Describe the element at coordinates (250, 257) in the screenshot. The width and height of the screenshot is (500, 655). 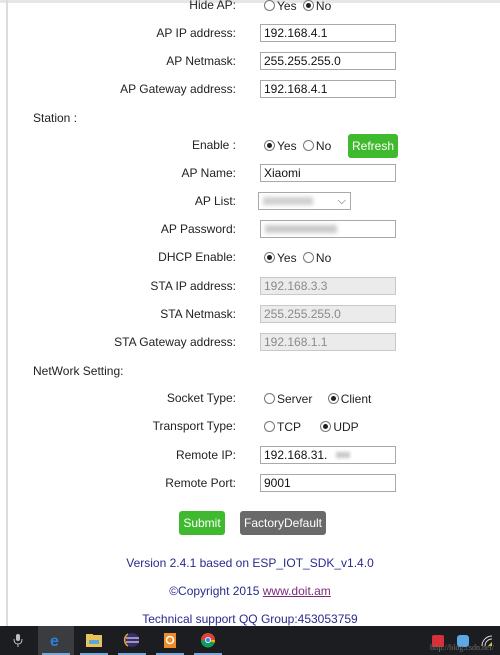
I see `dhcp-row: DHCP Enable: Yes No` at that location.